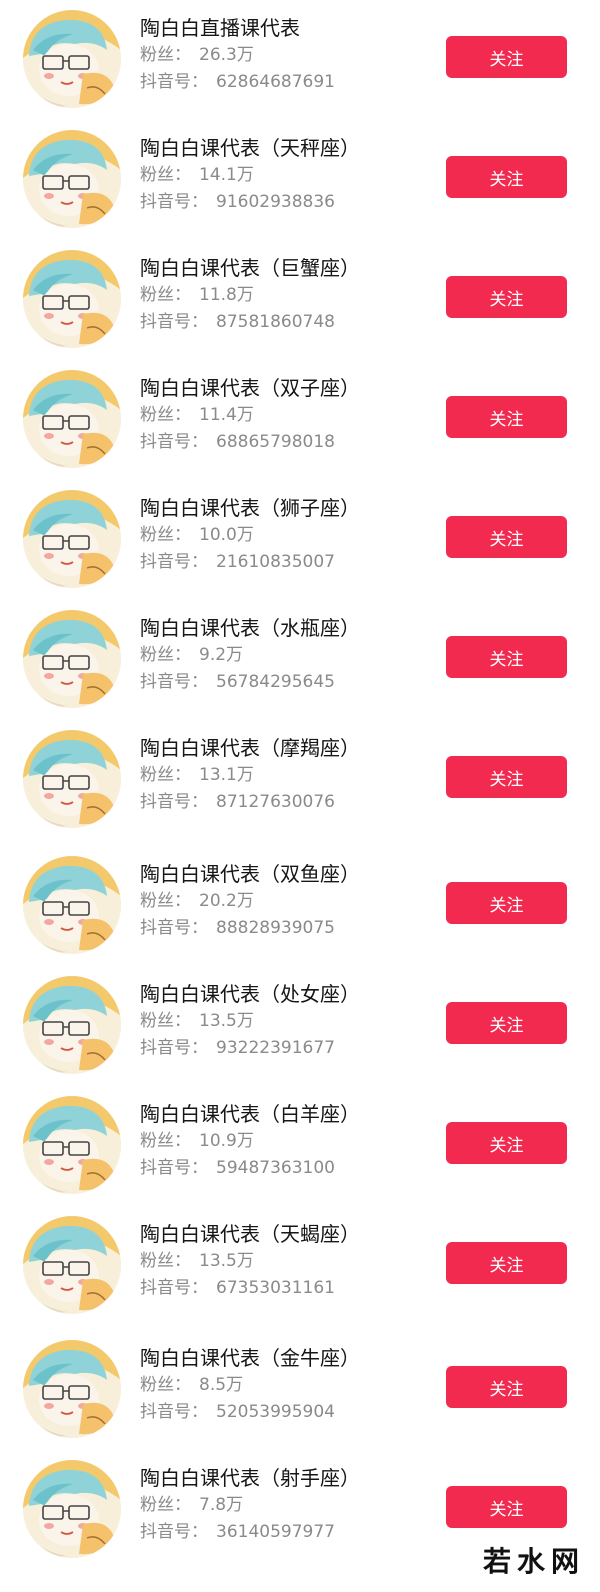 This screenshot has width=600, height=1592. What do you see at coordinates (275, 562) in the screenshot?
I see `douyin-id-value: 21610835007` at bounding box center [275, 562].